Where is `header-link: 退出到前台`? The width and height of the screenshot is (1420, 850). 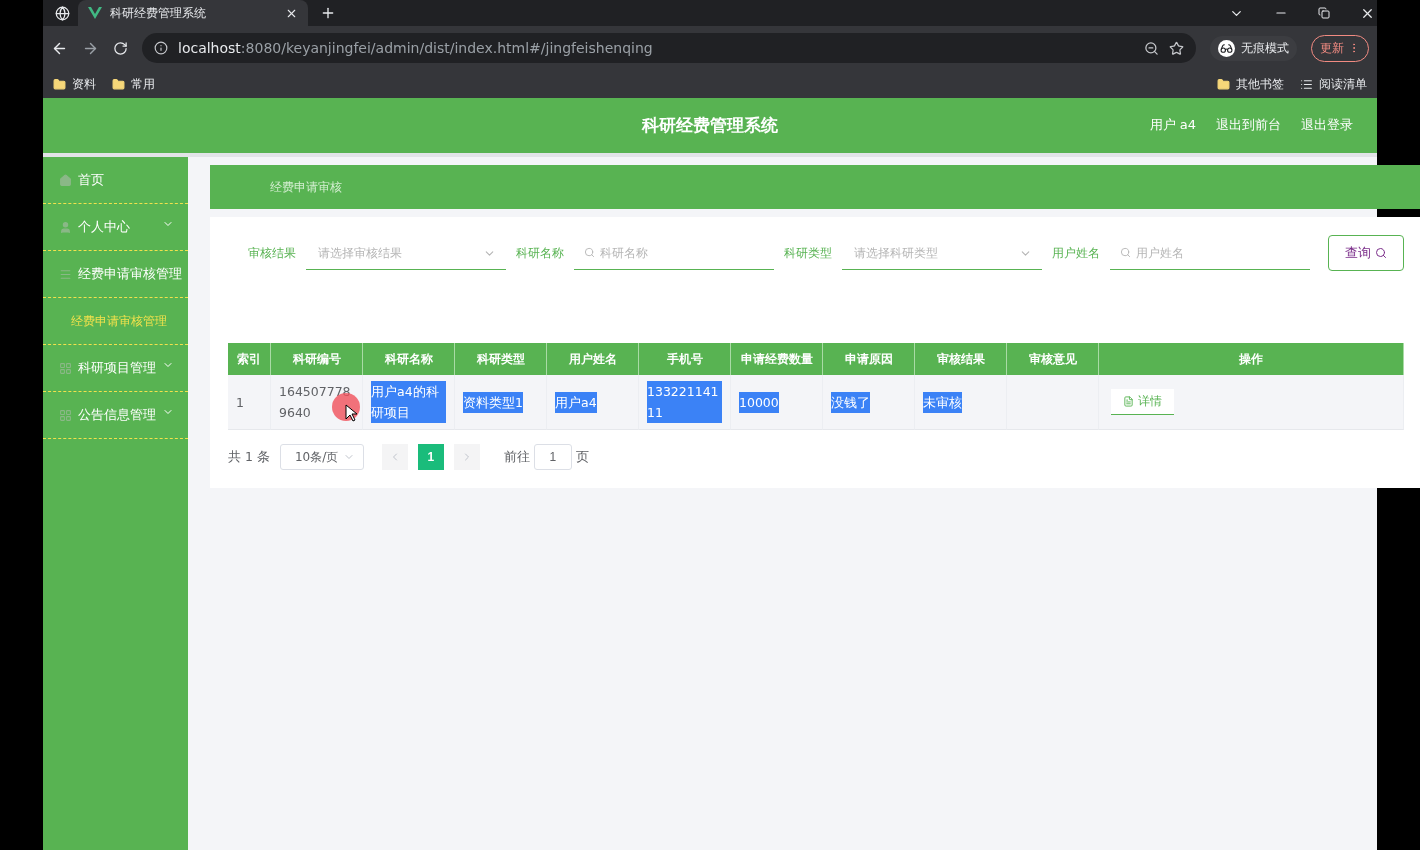
header-link: 退出到前台 is located at coordinates (1248, 125).